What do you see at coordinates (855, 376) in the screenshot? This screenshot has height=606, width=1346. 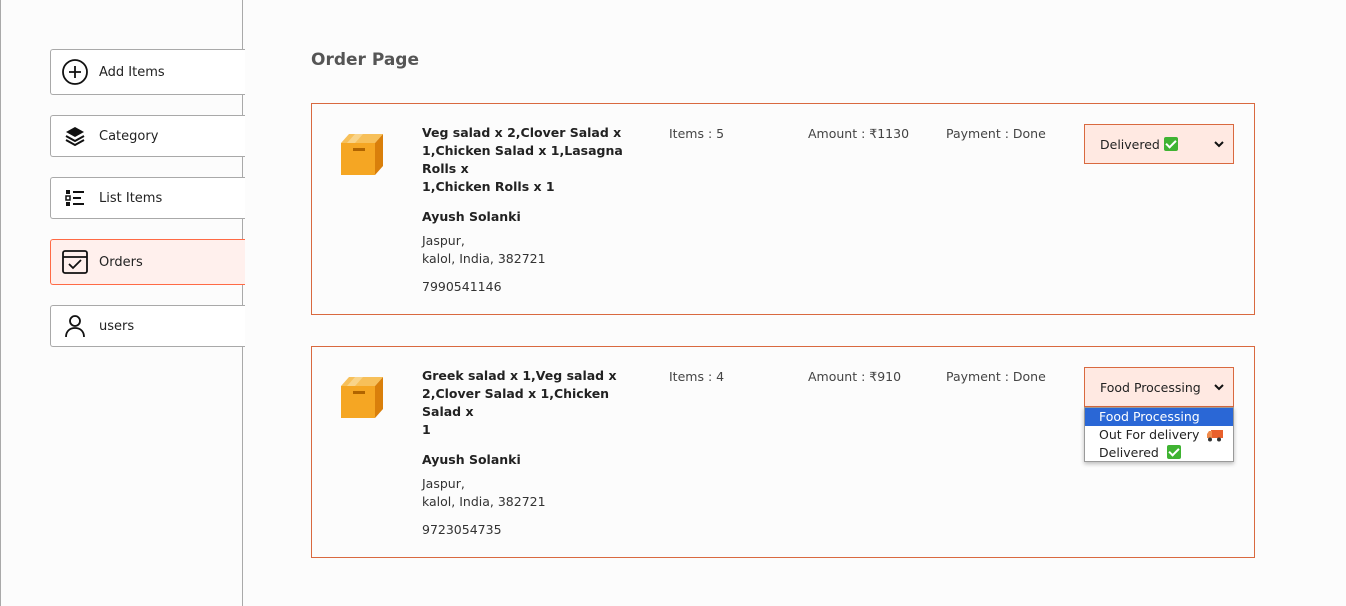 I see `order-amount: Amount : ₹910` at bounding box center [855, 376].